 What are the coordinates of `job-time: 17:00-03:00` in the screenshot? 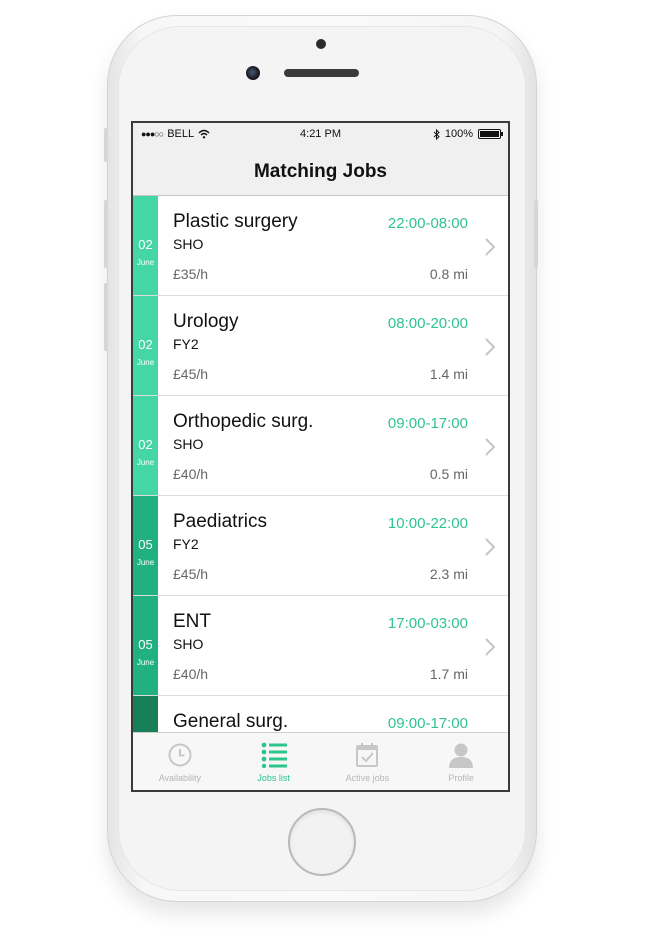 It's located at (427, 623).